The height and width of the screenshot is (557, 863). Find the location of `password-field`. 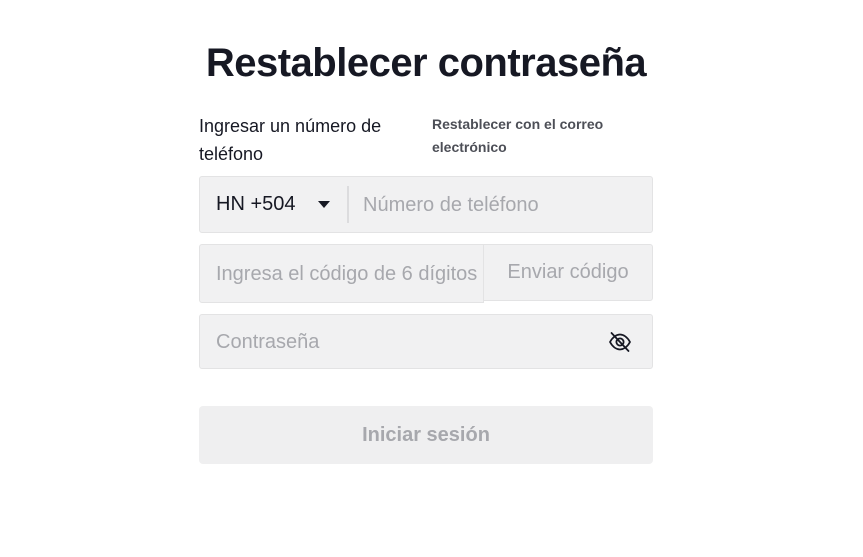

password-field is located at coordinates (426, 341).